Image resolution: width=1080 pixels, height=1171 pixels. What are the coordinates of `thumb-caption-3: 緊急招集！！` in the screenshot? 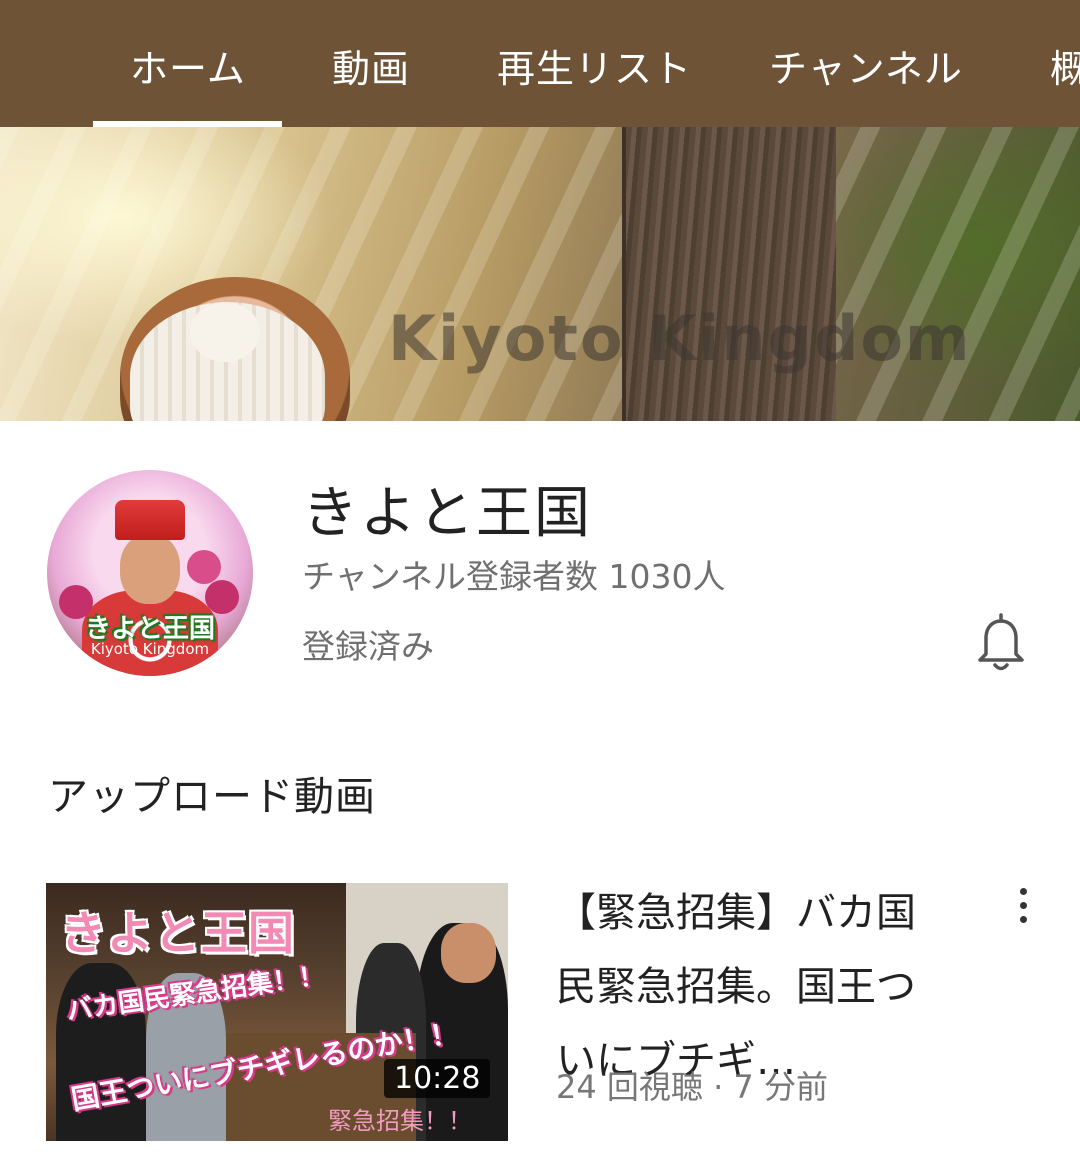 It's located at (400, 1121).